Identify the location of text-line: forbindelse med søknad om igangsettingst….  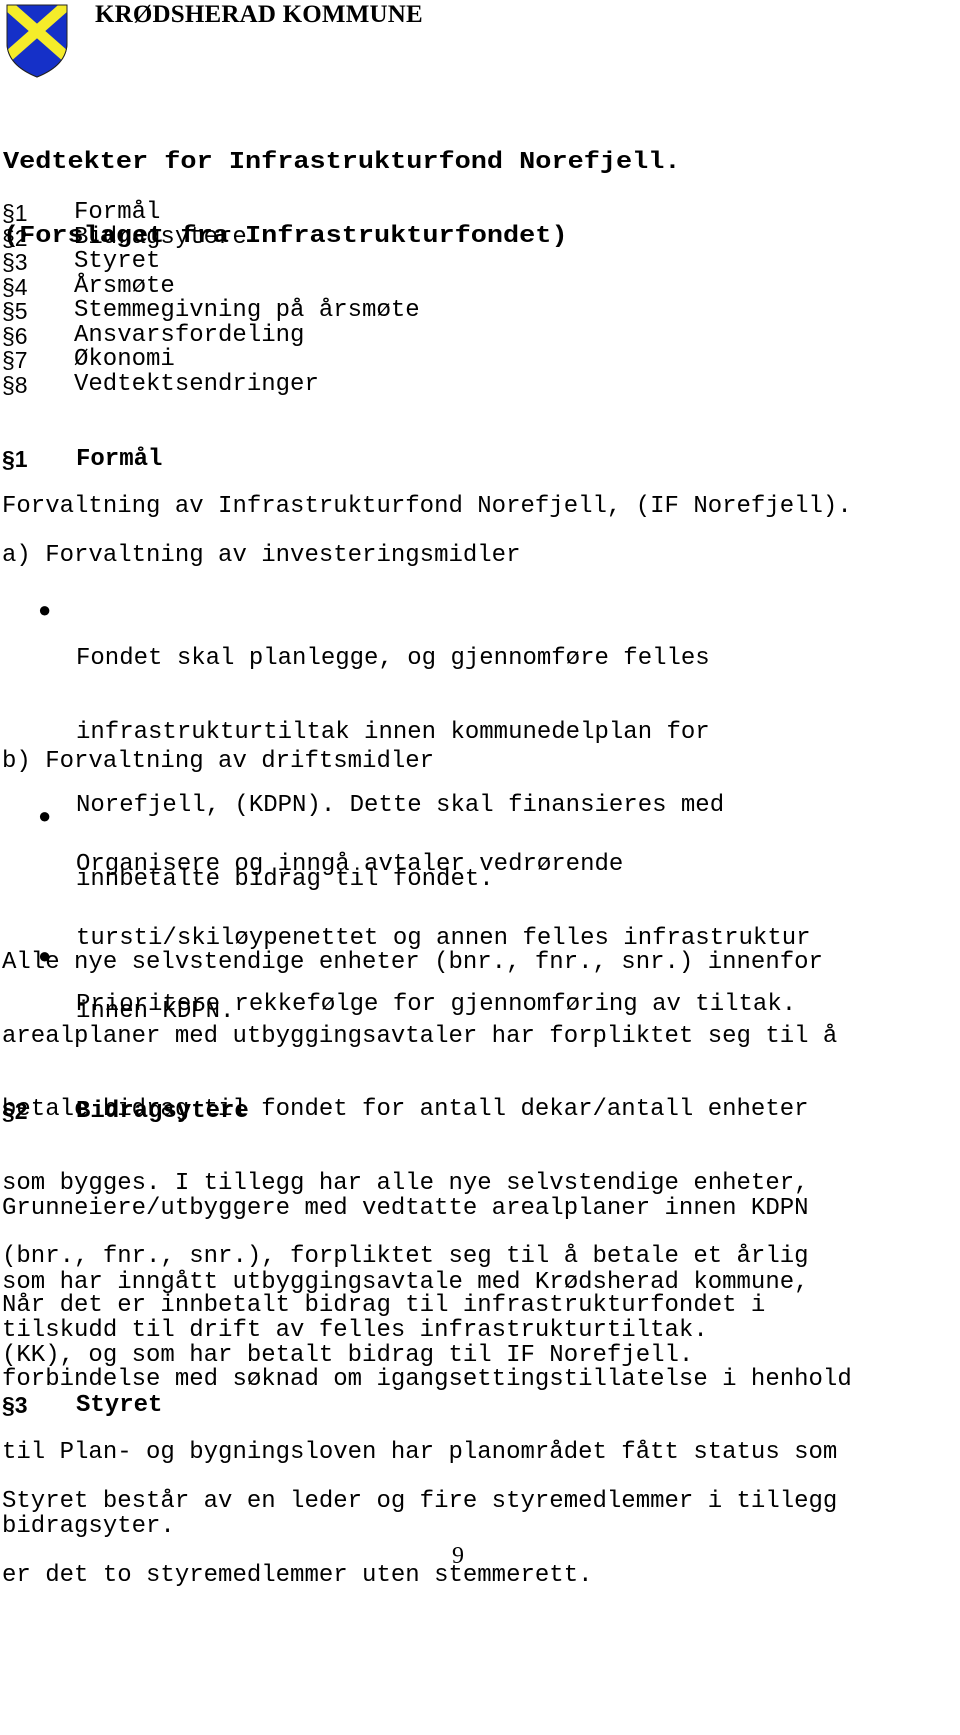
(427, 1379).